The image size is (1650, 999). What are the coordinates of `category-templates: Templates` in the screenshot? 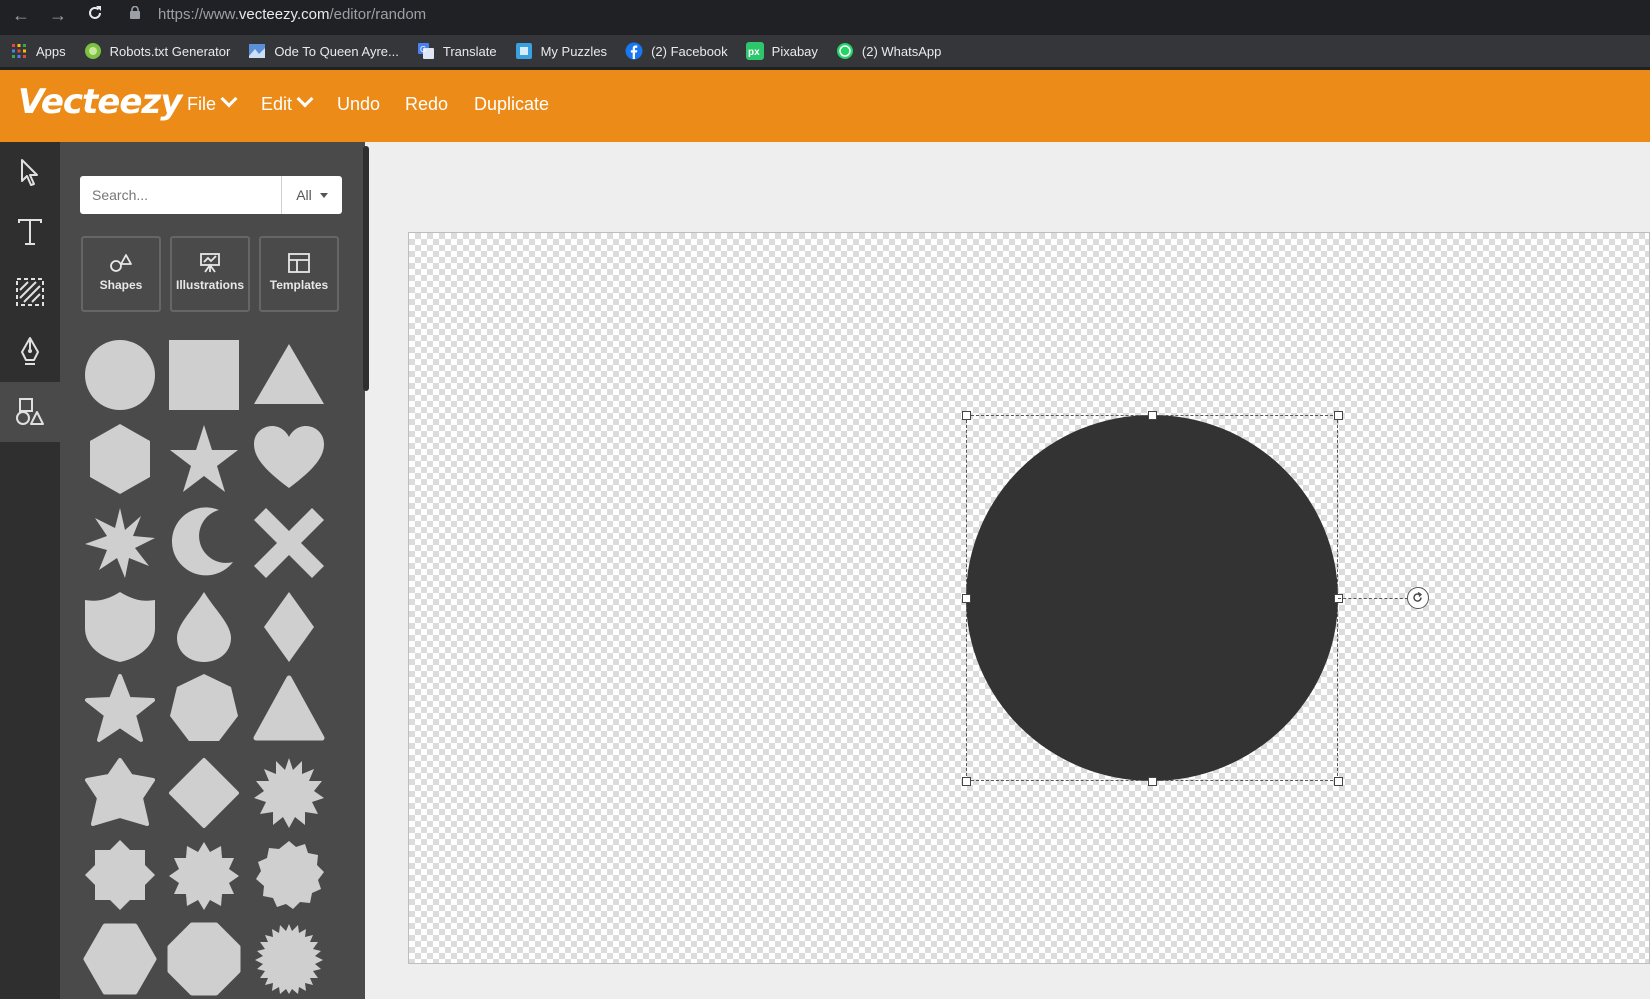 It's located at (299, 274).